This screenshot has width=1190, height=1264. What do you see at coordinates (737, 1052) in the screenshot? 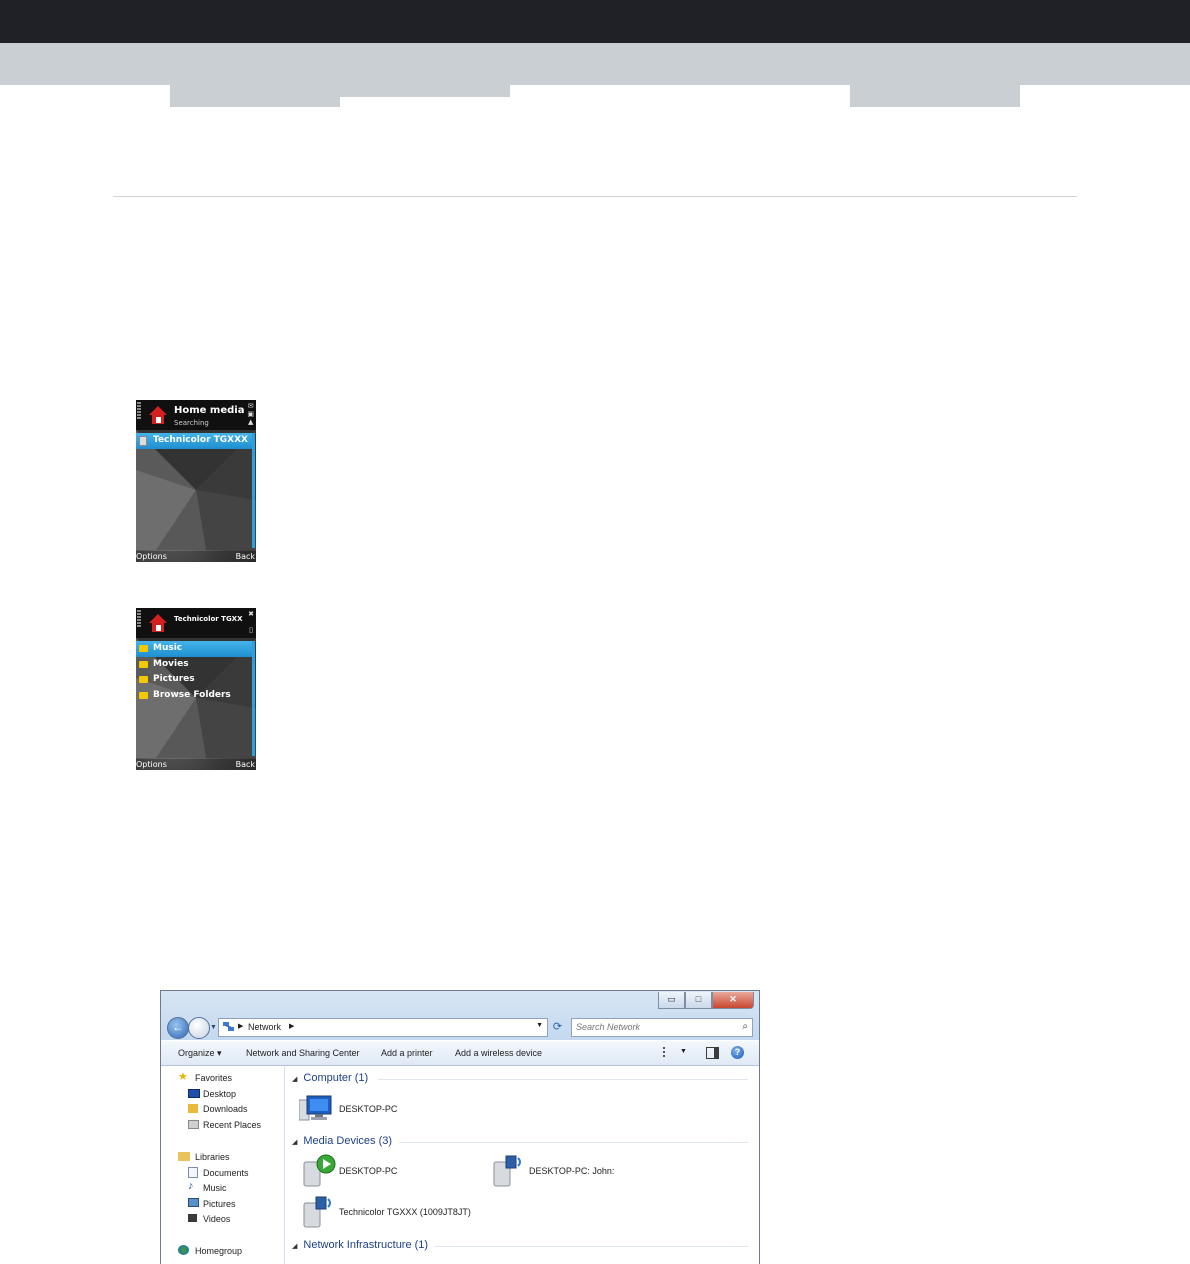
I see `help-icon: ?` at bounding box center [737, 1052].